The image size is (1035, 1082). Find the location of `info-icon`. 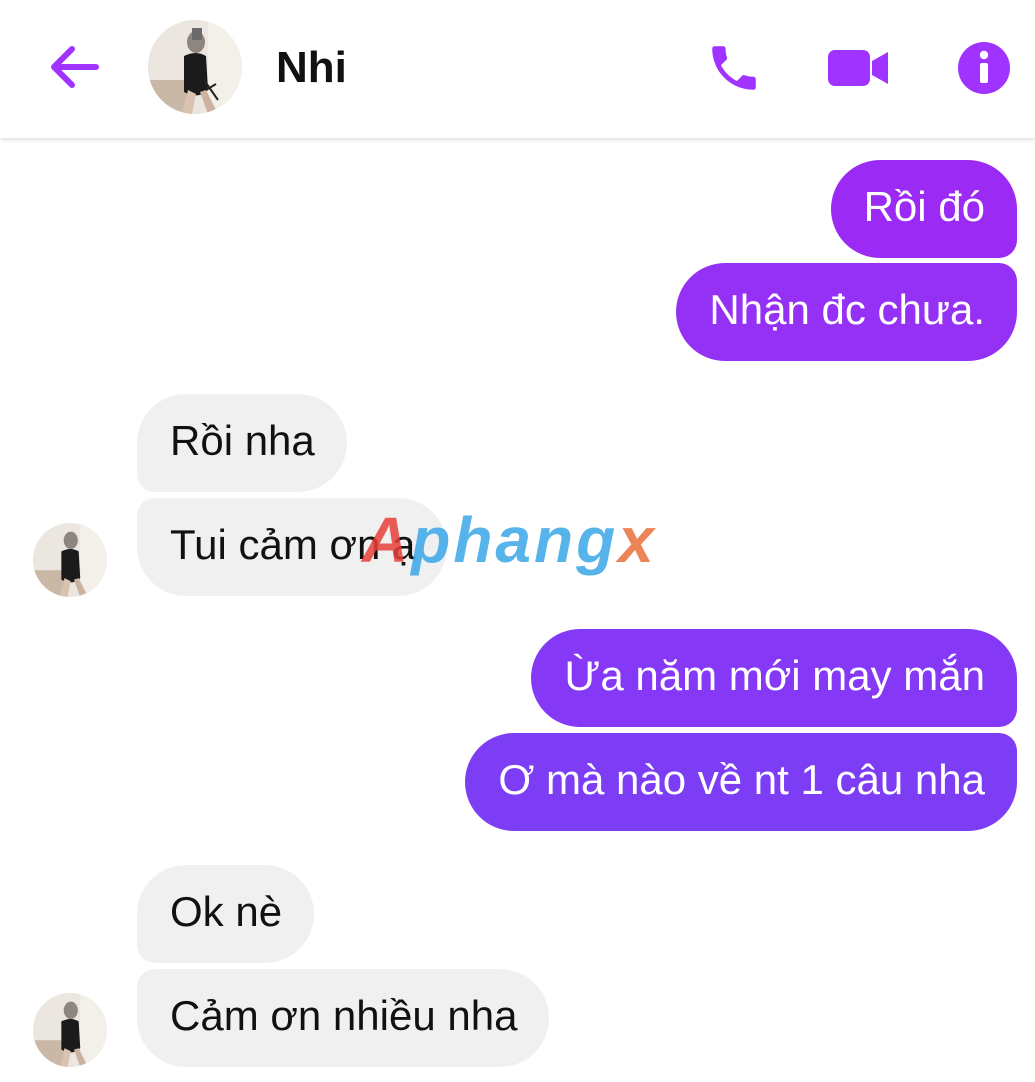

info-icon is located at coordinates (984, 68).